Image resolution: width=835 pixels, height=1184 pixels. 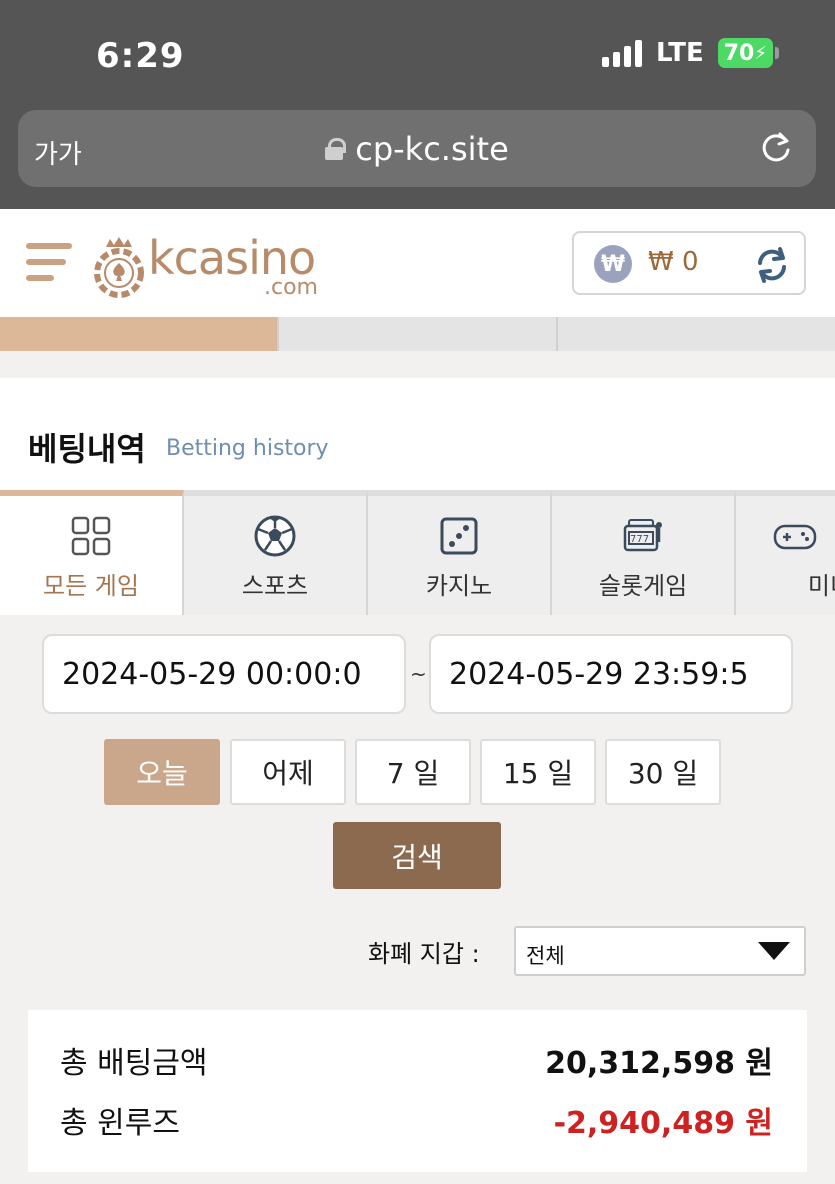 What do you see at coordinates (639, 539) in the screenshot?
I see `svg-text: 777` at bounding box center [639, 539].